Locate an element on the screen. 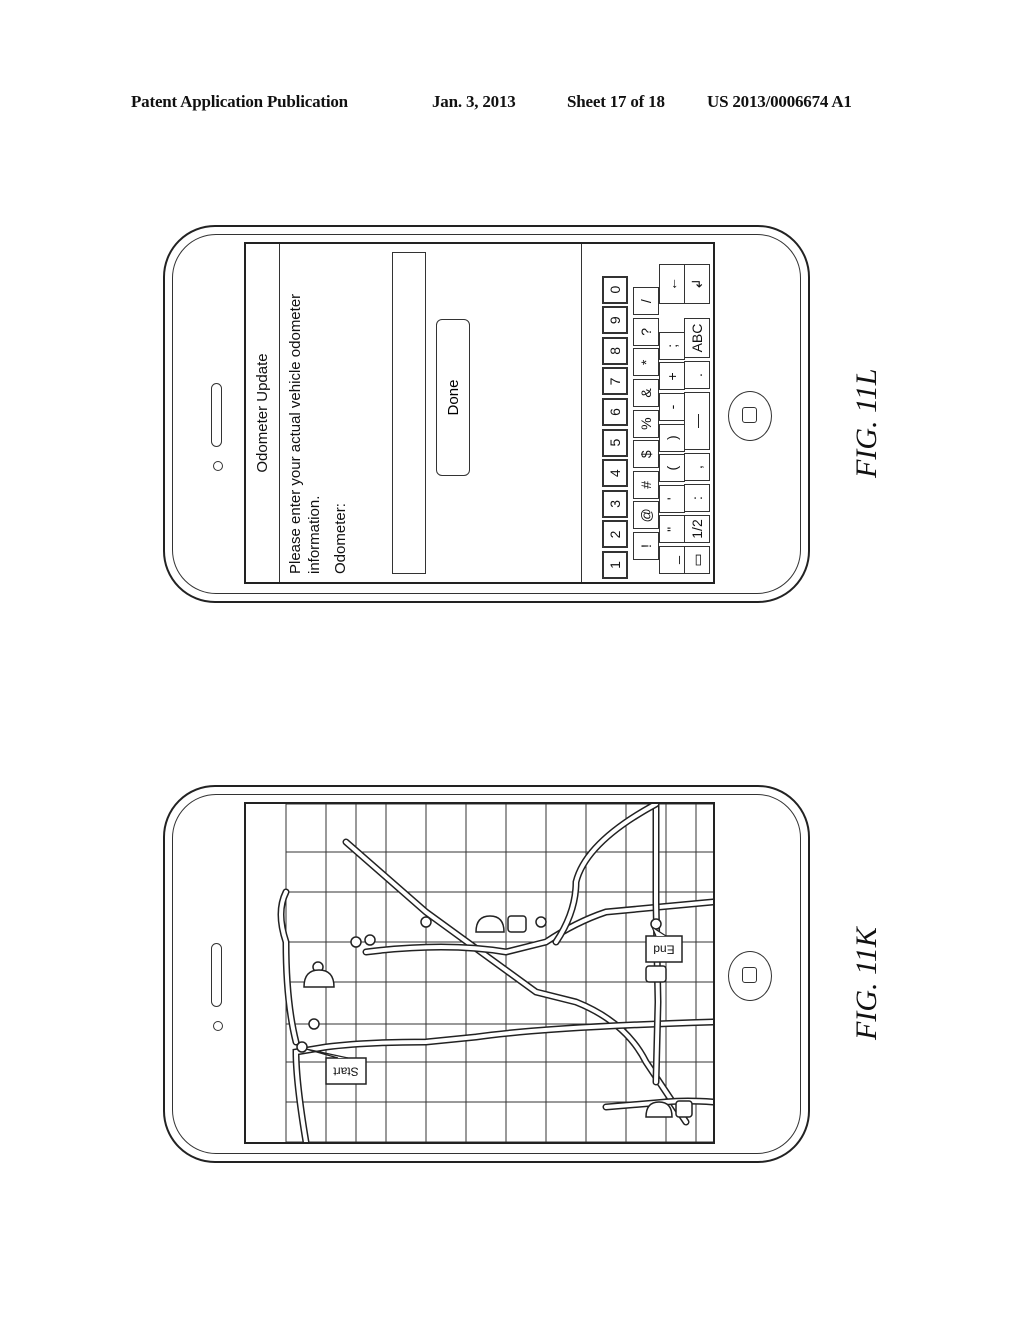  key: 7 is located at coordinates (615, 381).